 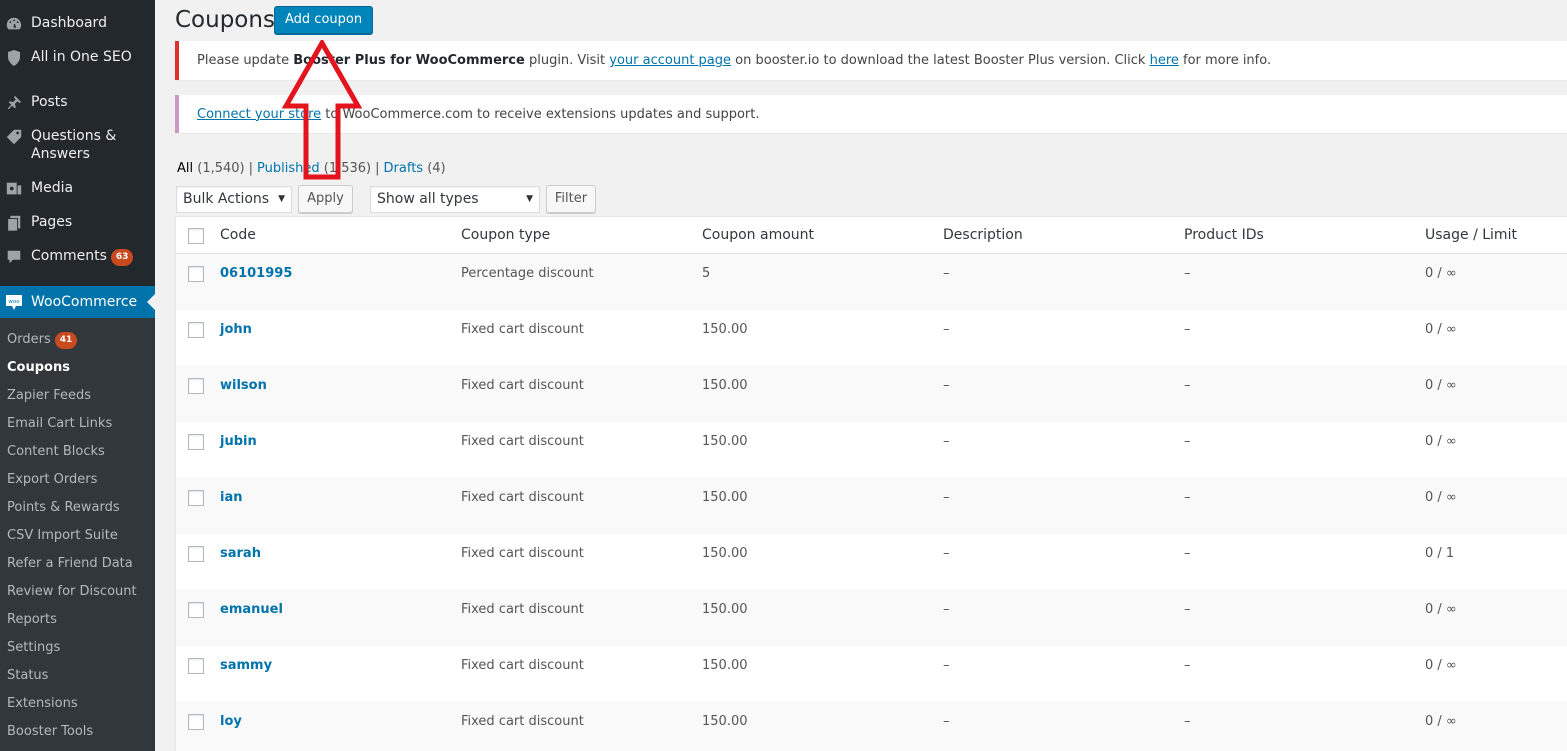 I want to click on submenu-item-review-for-discount: Review for Discount, so click(x=72, y=592).